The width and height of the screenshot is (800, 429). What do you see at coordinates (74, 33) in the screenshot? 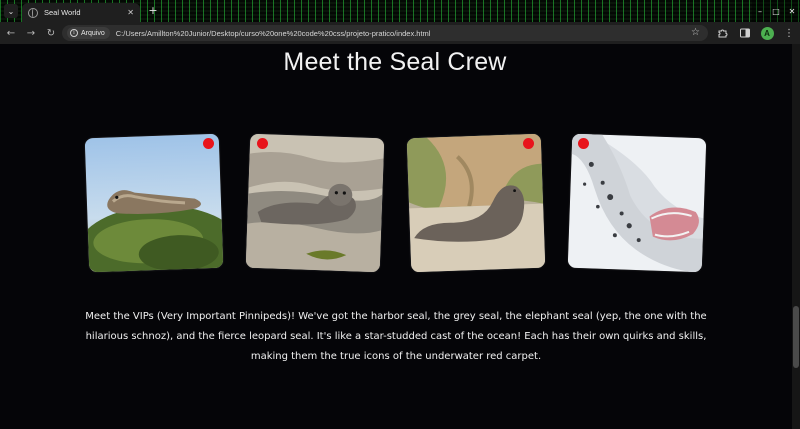
I see `info-icon: i` at bounding box center [74, 33].